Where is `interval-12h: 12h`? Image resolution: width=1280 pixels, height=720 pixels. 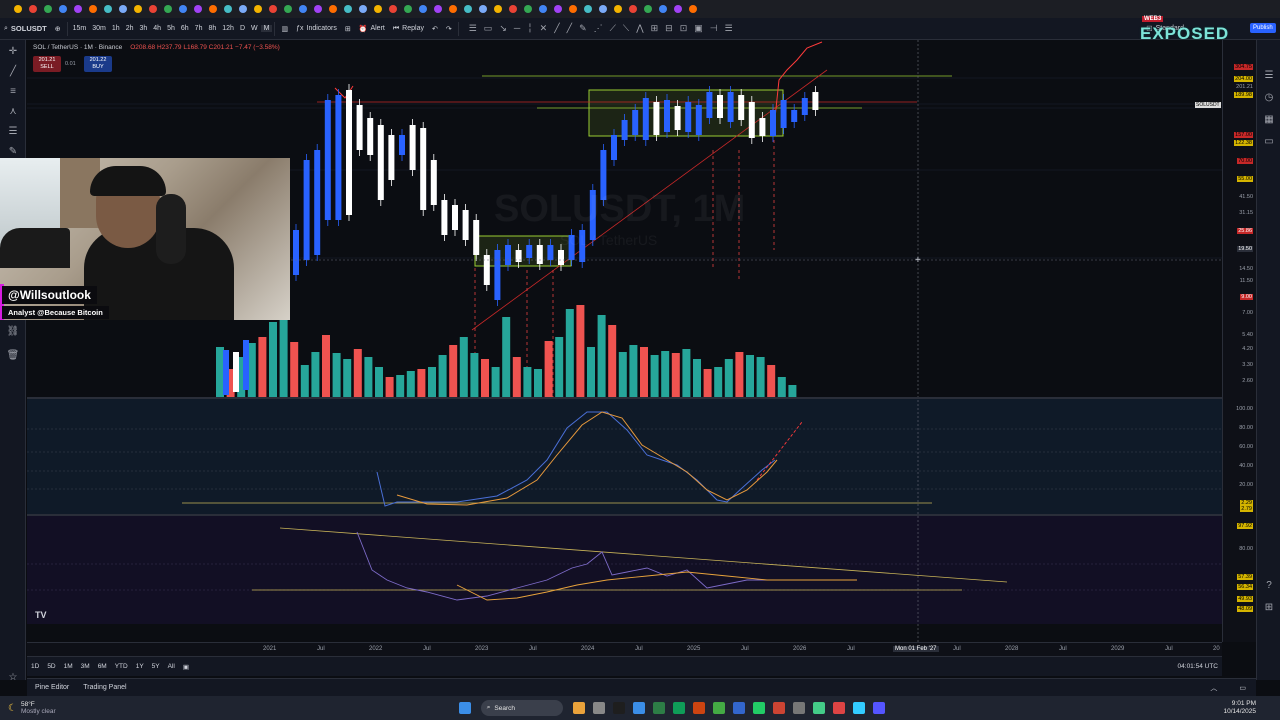
interval-12h: 12h is located at coordinates (228, 28).